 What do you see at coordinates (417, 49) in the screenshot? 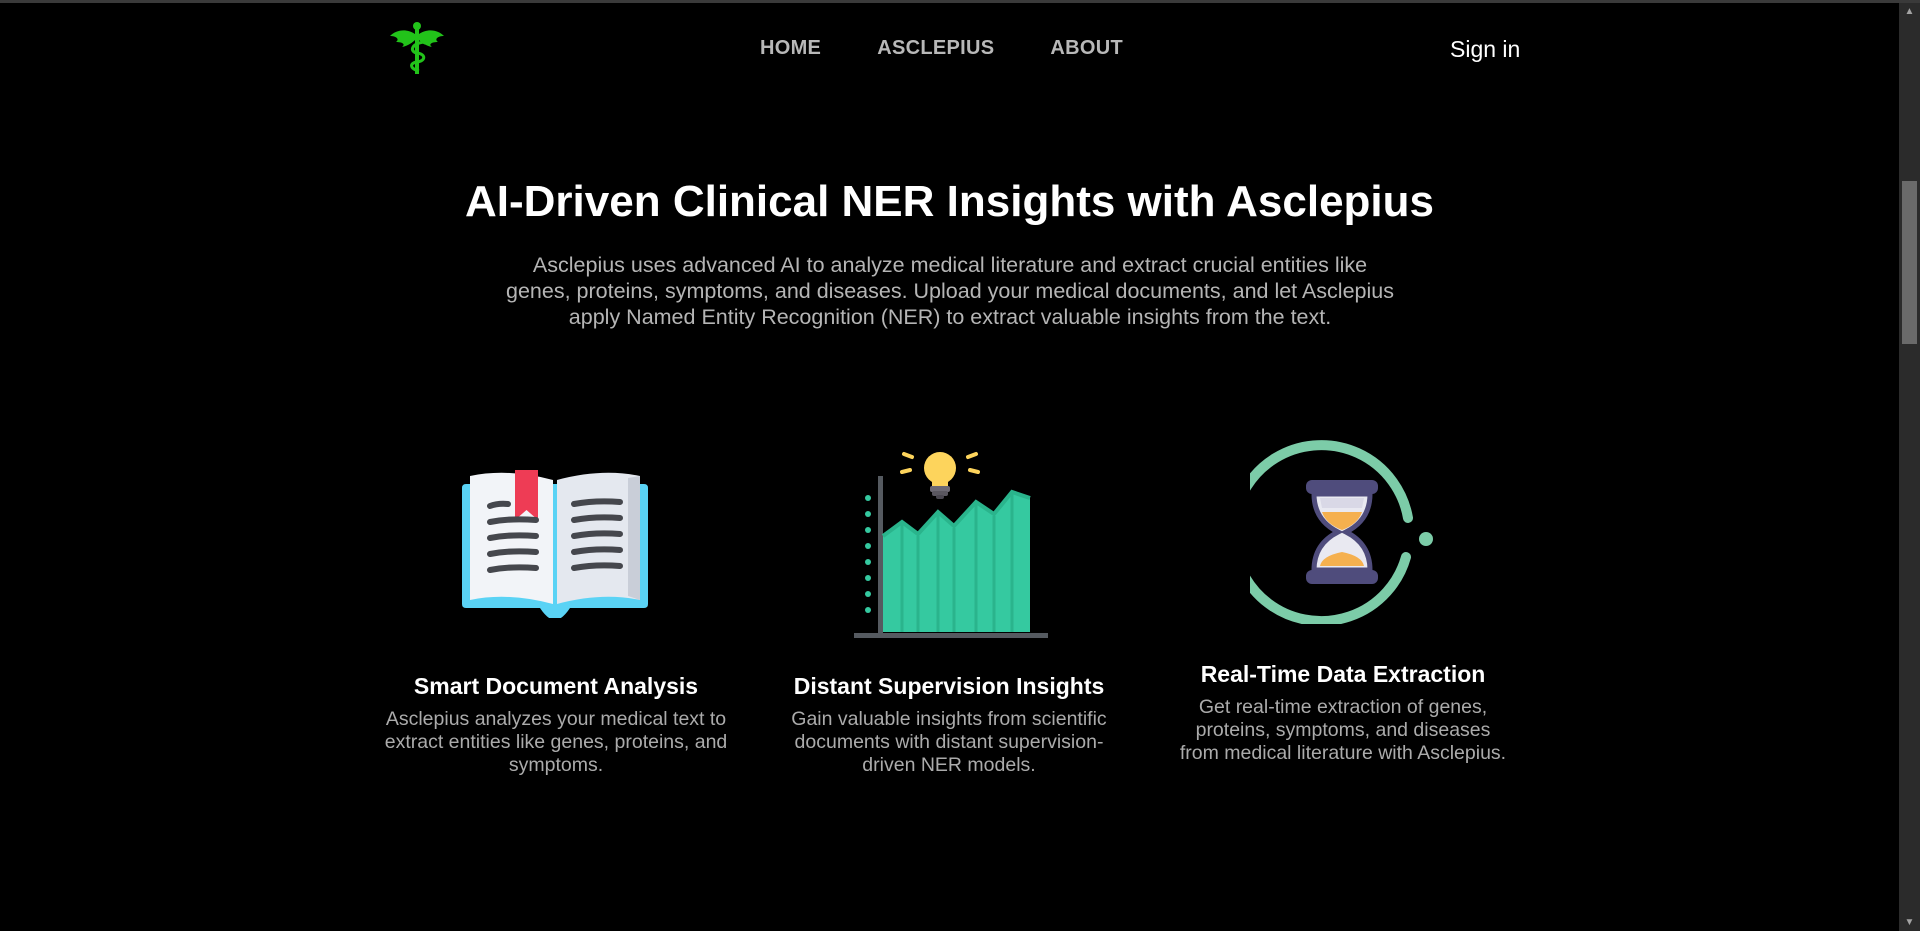
I see `caduceus-icon` at bounding box center [417, 49].